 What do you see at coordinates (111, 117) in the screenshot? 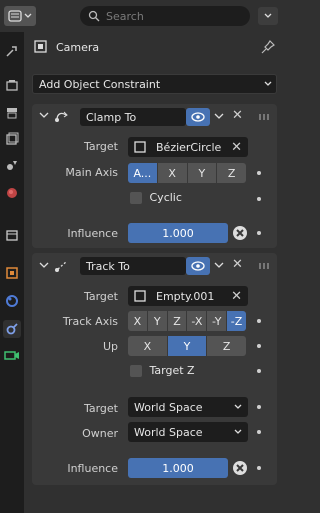
I see `constraint-name: Clamp To` at bounding box center [111, 117].